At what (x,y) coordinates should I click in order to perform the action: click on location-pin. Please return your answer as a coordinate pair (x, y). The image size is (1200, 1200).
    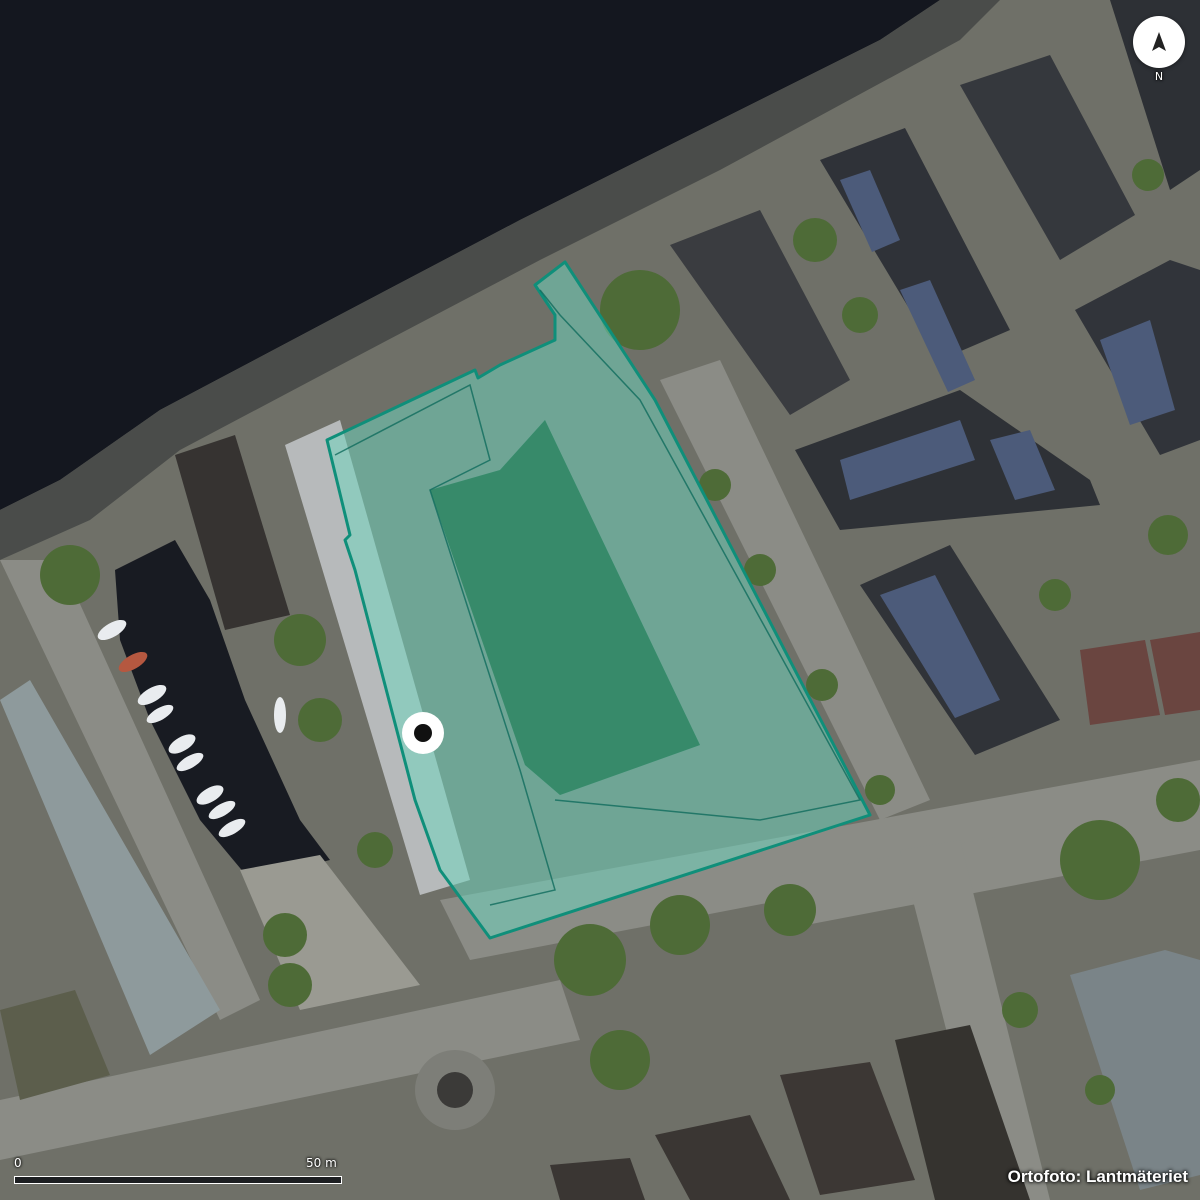
    Looking at the image, I should click on (423, 733).